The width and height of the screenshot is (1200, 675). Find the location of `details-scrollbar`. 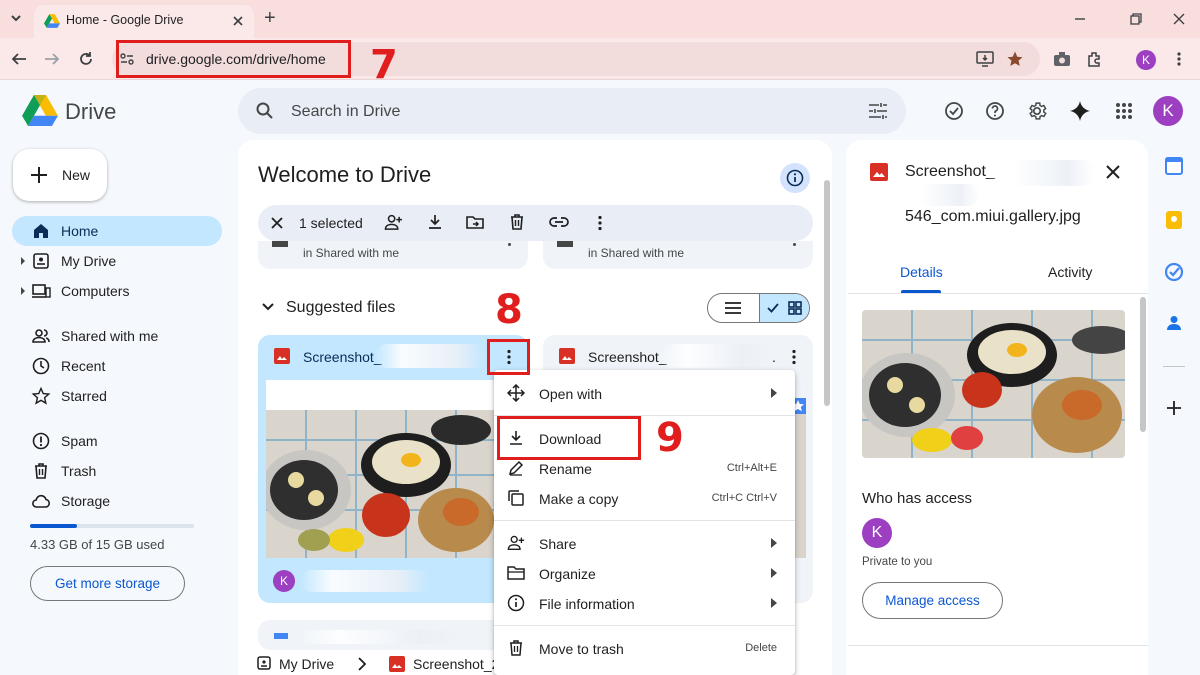

details-scrollbar is located at coordinates (1143, 364).